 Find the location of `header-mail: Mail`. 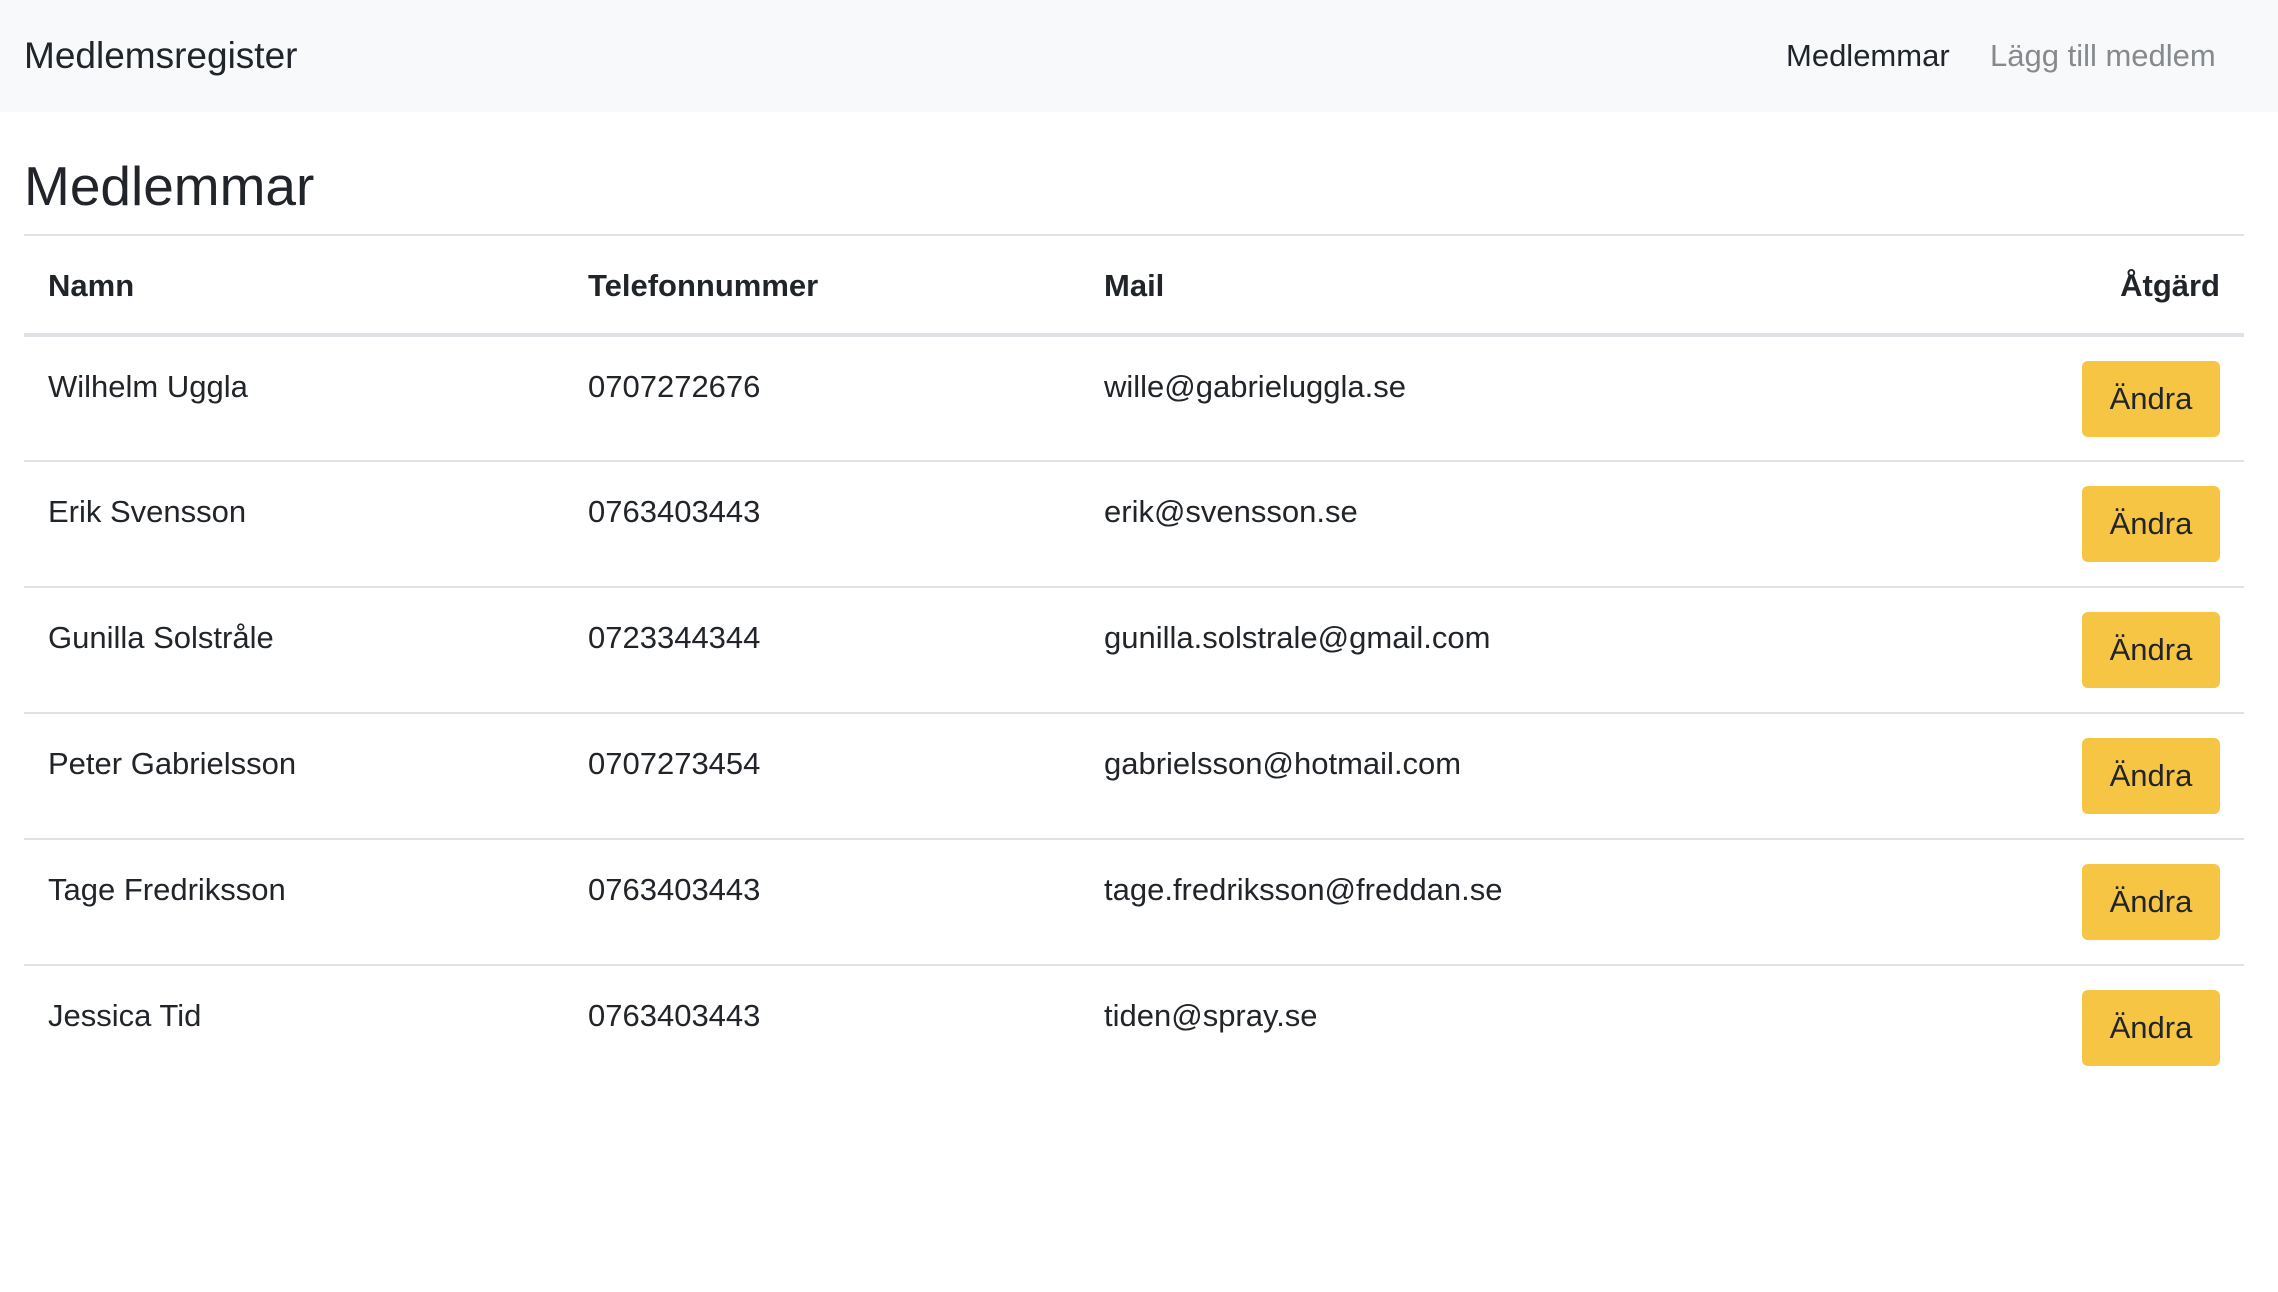

header-mail: Mail is located at coordinates (1134, 285).